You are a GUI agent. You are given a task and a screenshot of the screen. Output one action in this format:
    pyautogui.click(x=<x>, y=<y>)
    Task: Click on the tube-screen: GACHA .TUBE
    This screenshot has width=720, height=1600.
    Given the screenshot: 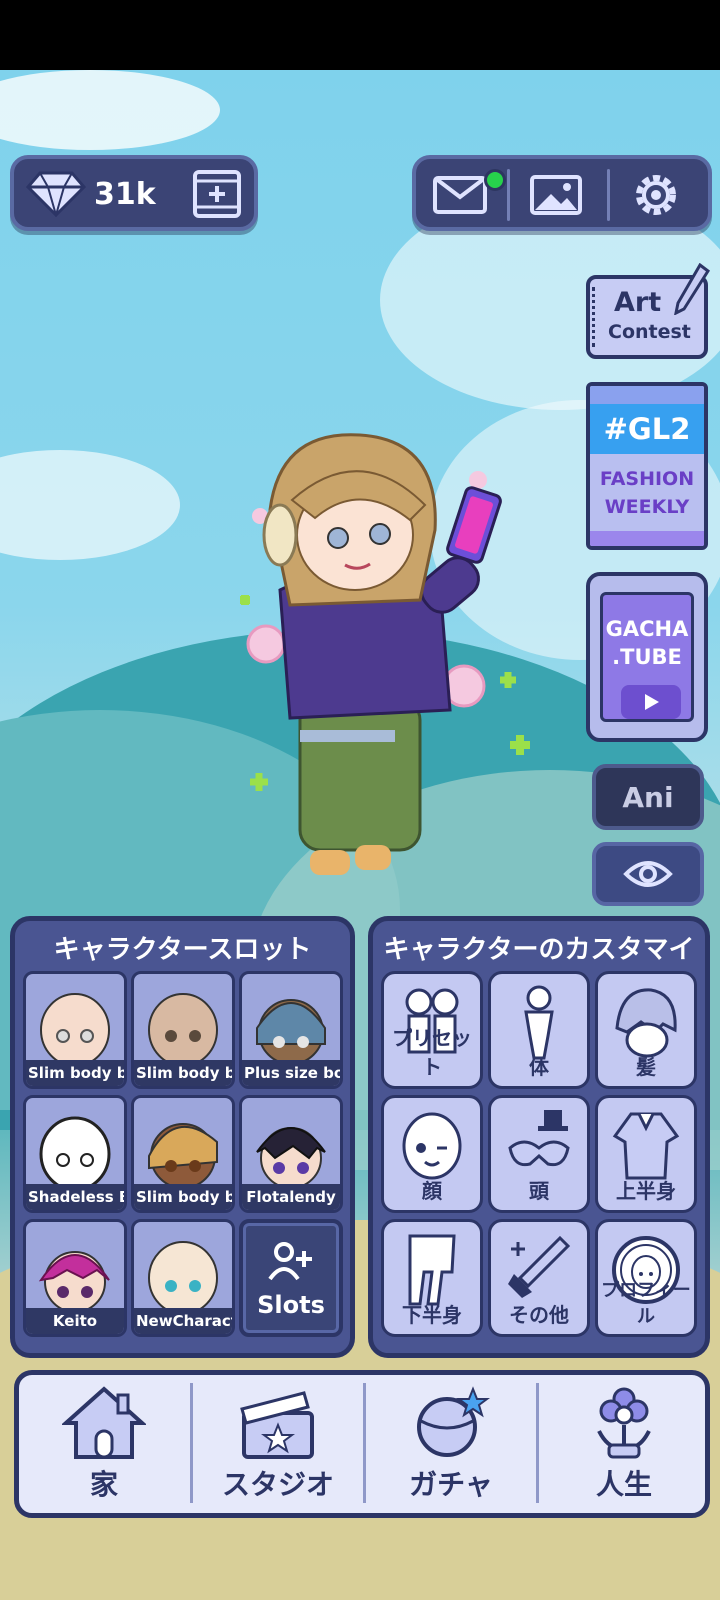 What is the action you would take?
    pyautogui.click(x=647, y=657)
    